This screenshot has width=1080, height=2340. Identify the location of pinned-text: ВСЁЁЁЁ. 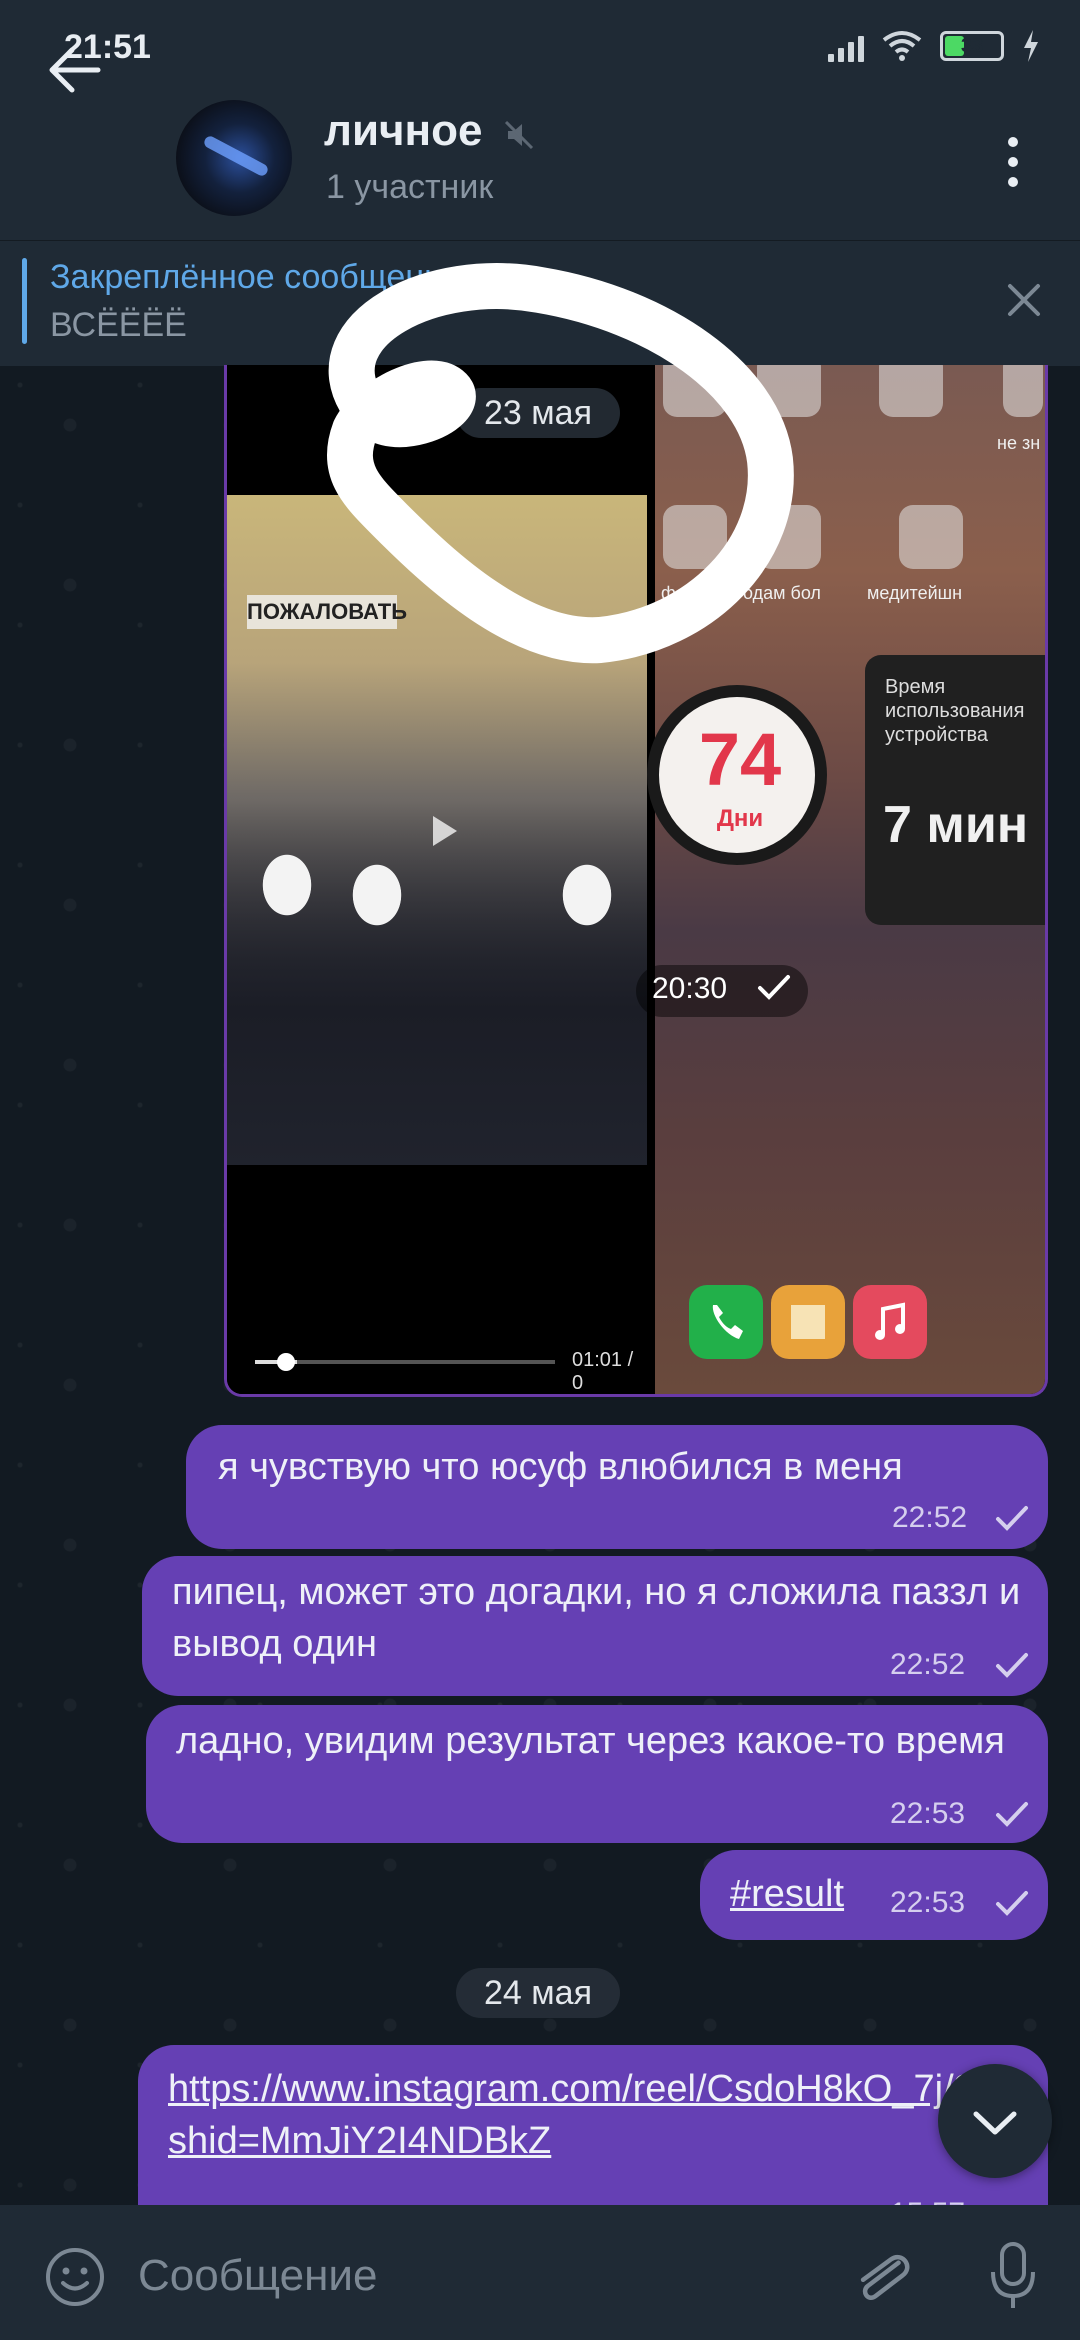
(118, 325).